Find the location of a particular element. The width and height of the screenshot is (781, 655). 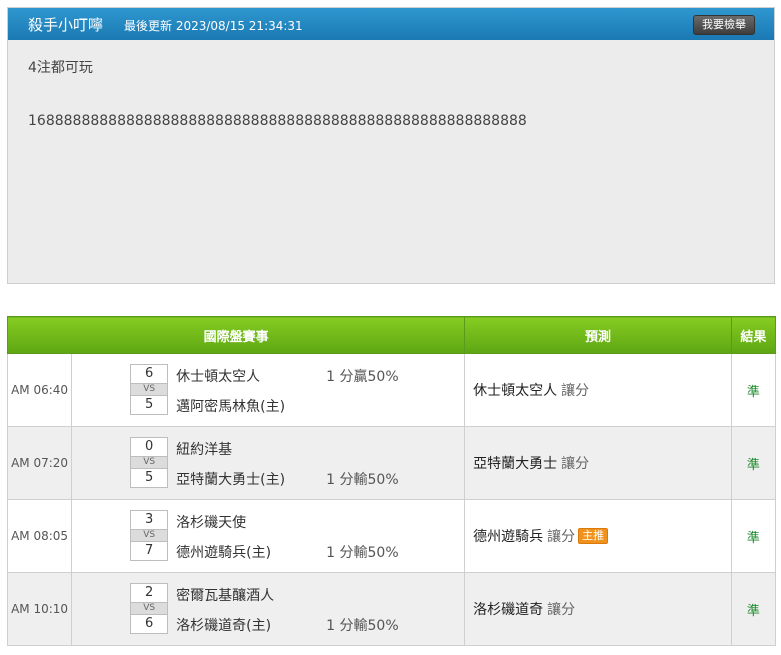

match-cell: 2 VS 6 密爾瓦基釀酒人 洛杉磯道奇(主) 1 分輸50% is located at coordinates (268, 609).